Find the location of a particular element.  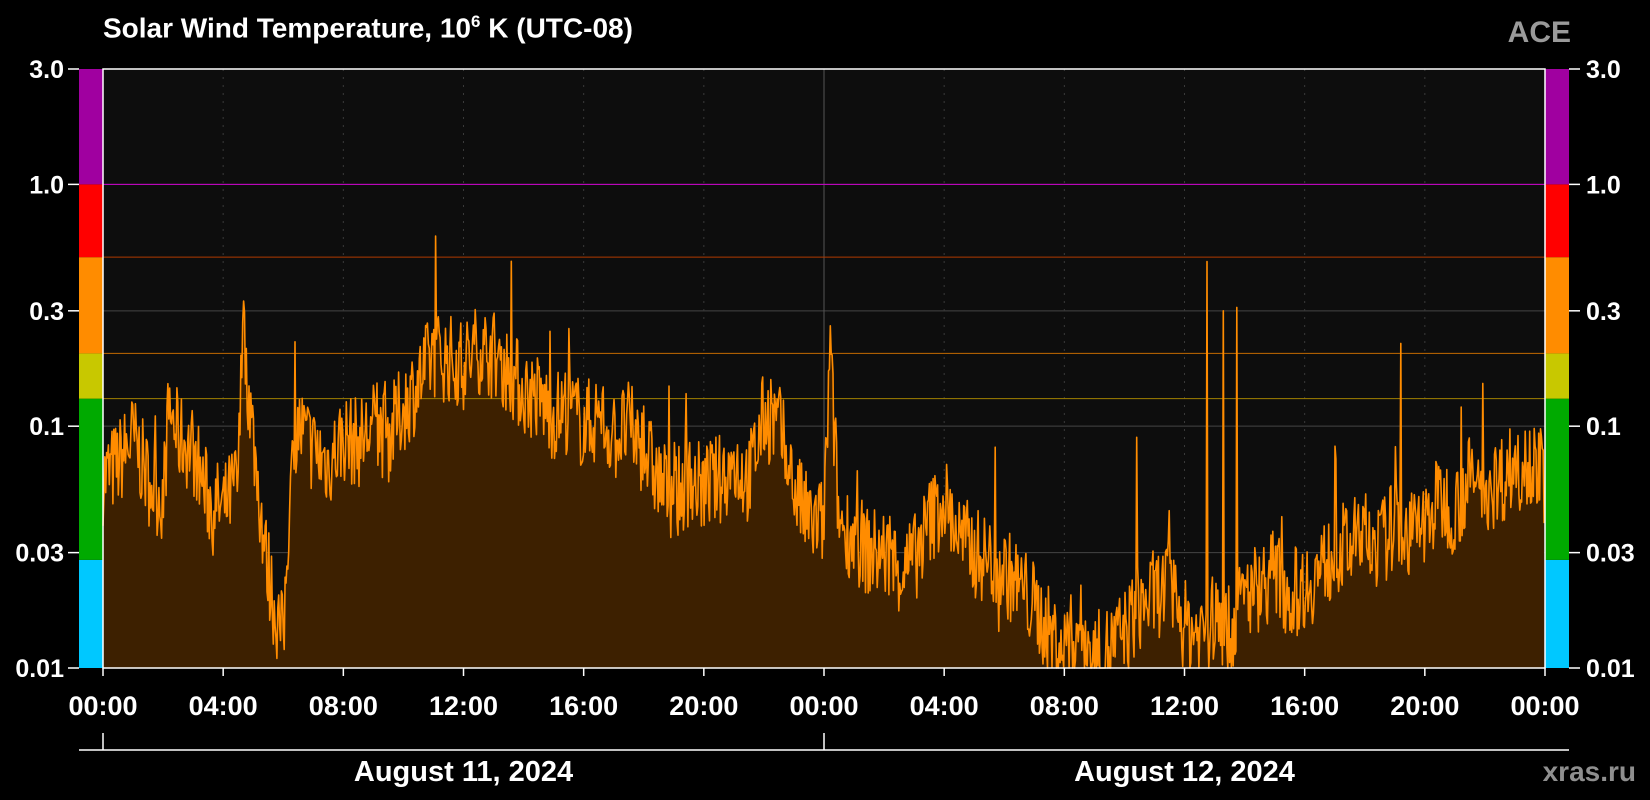

date-label: August 11, 2024 is located at coordinates (463, 772).